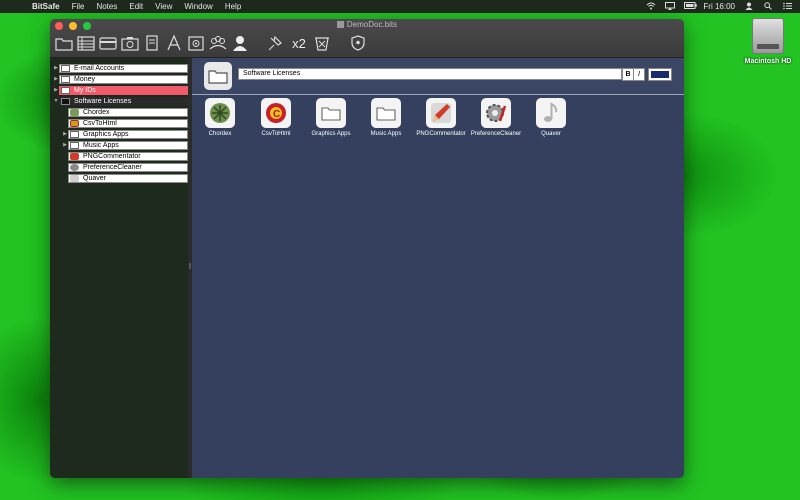  I want to click on grid-item-label: Music Apps, so click(386, 134).